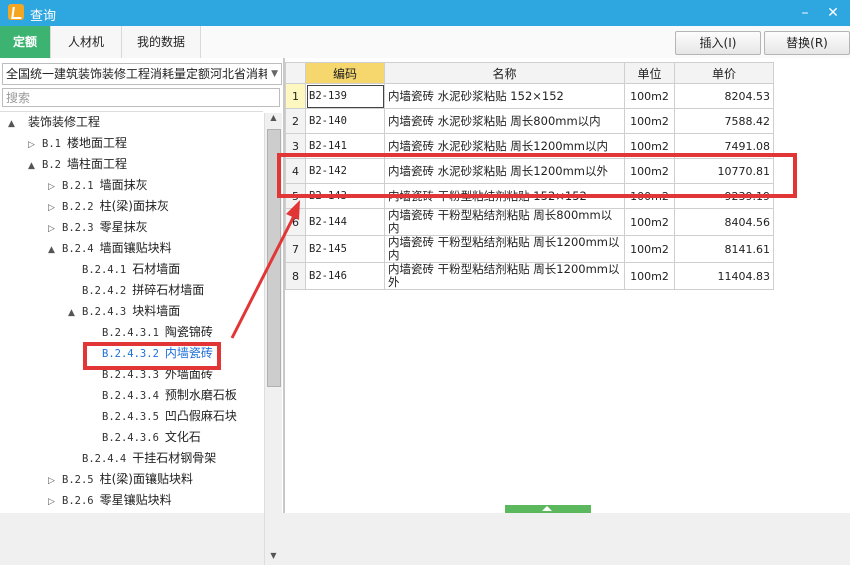 The image size is (850, 565). What do you see at coordinates (135, 500) in the screenshot?
I see `tree-item-label: 零星镶贴块料` at bounding box center [135, 500].